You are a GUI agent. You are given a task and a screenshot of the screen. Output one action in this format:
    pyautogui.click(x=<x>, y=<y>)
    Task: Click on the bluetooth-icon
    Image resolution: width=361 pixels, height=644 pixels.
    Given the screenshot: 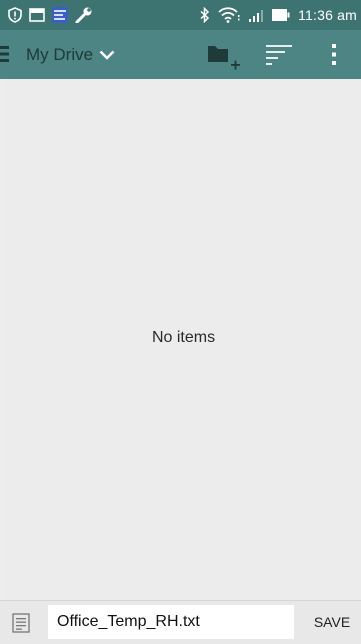 What is the action you would take?
    pyautogui.click(x=205, y=15)
    